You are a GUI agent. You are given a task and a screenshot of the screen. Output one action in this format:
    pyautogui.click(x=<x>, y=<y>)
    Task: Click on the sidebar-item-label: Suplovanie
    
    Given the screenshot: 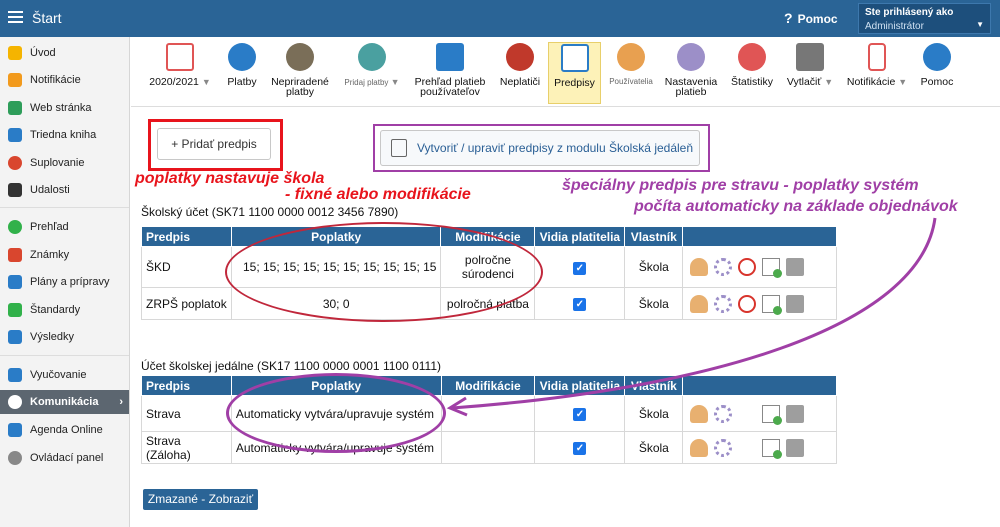 What is the action you would take?
    pyautogui.click(x=57, y=163)
    